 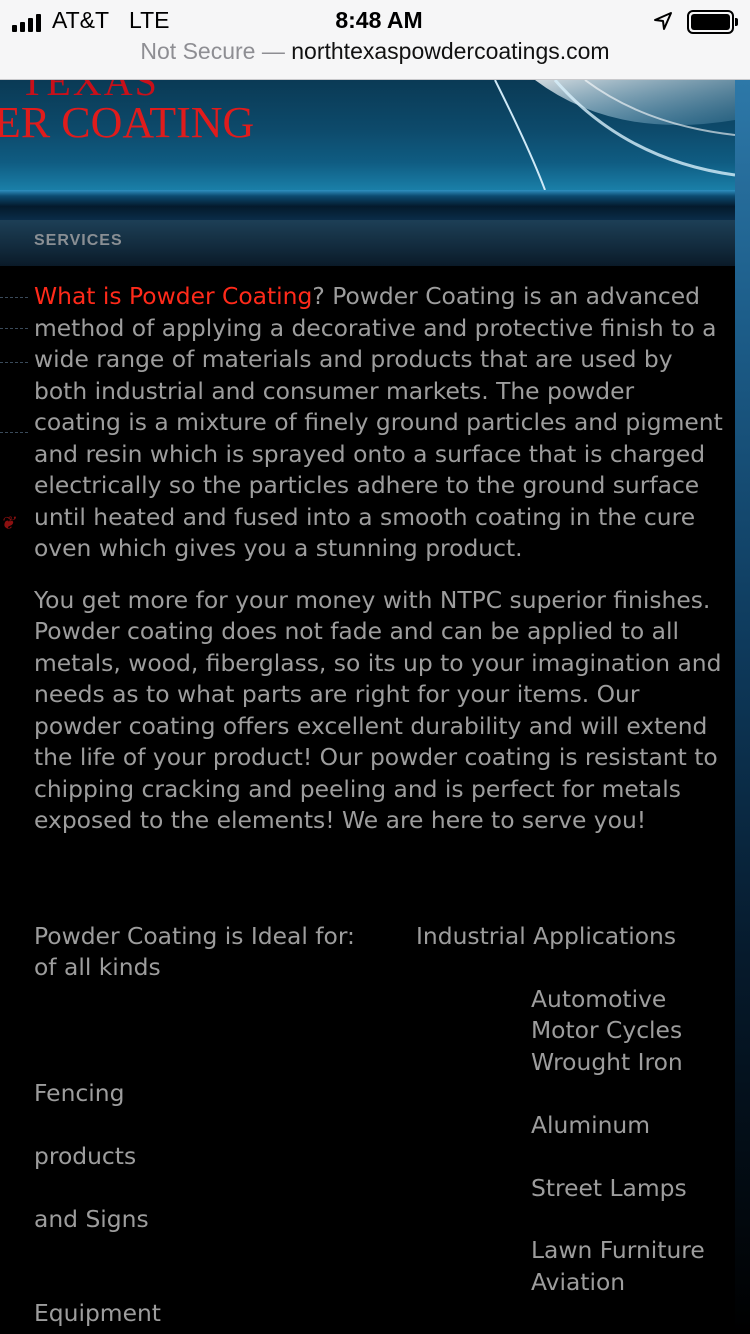 What do you see at coordinates (367, 135) in the screenshot?
I see `site-header-banner: TEXAS ER COATING` at bounding box center [367, 135].